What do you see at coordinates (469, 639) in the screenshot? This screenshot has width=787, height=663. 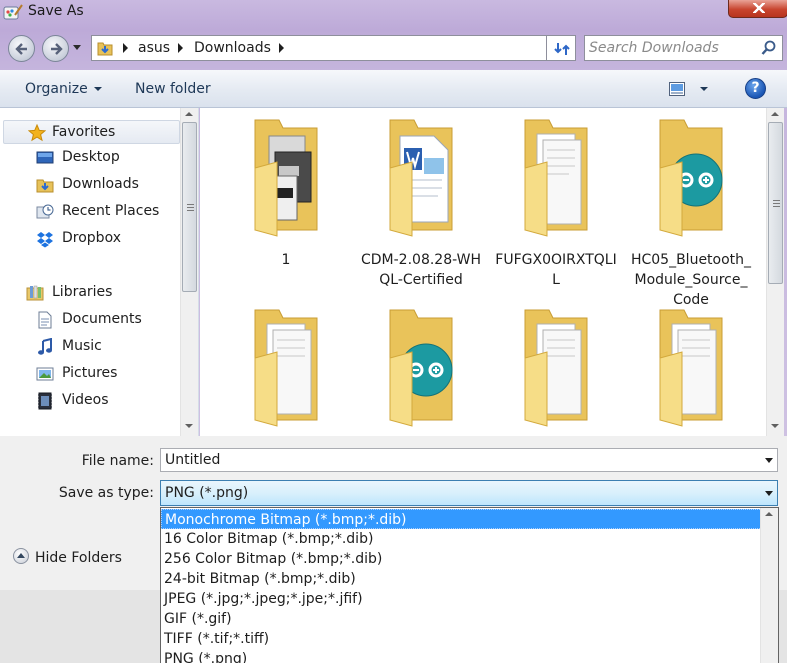 I see `type-option: TIFF (*.tif;*.tiff)` at bounding box center [469, 639].